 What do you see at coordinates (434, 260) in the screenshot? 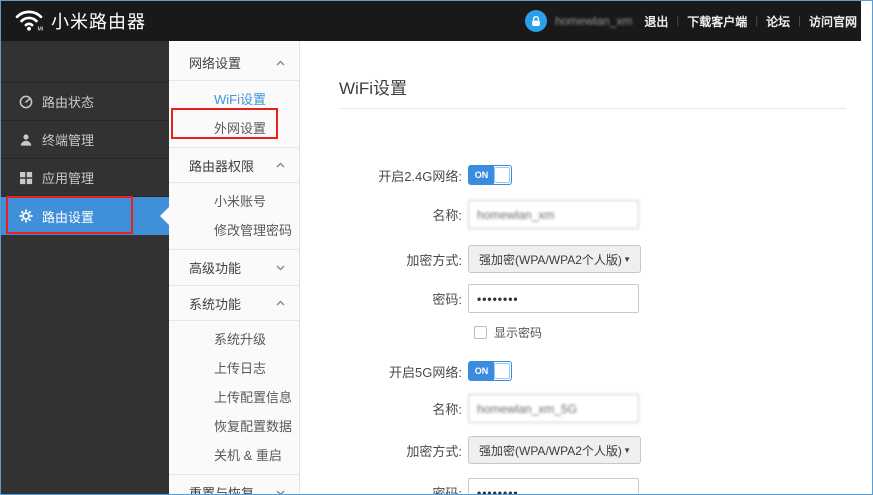
I see `encryption-24g-label: 加密方式:` at bounding box center [434, 260].